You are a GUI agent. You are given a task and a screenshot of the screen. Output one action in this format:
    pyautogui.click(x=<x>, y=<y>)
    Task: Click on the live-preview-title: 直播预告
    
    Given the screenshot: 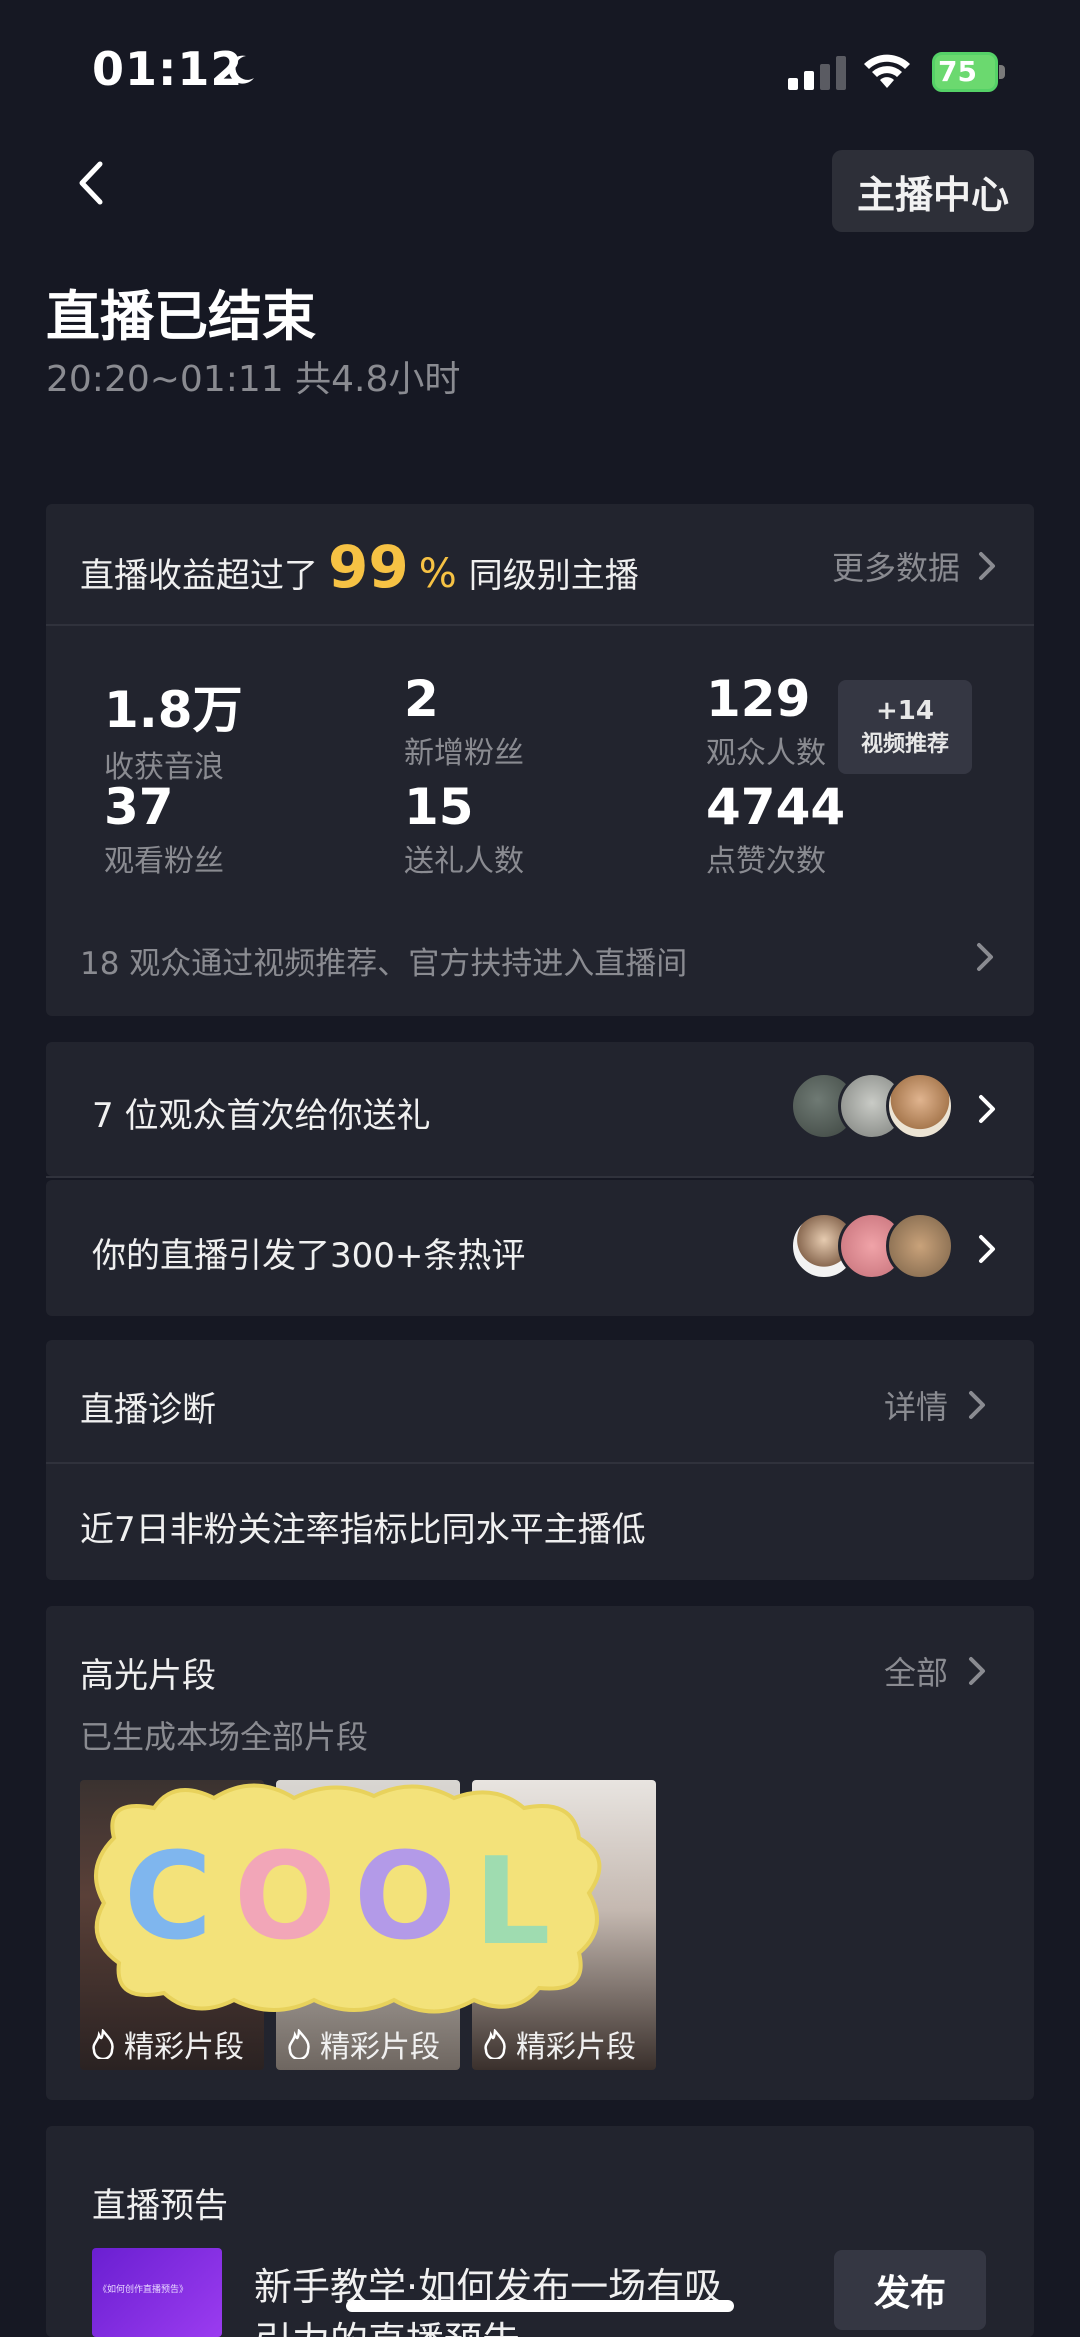 What is the action you would take?
    pyautogui.click(x=160, y=2206)
    